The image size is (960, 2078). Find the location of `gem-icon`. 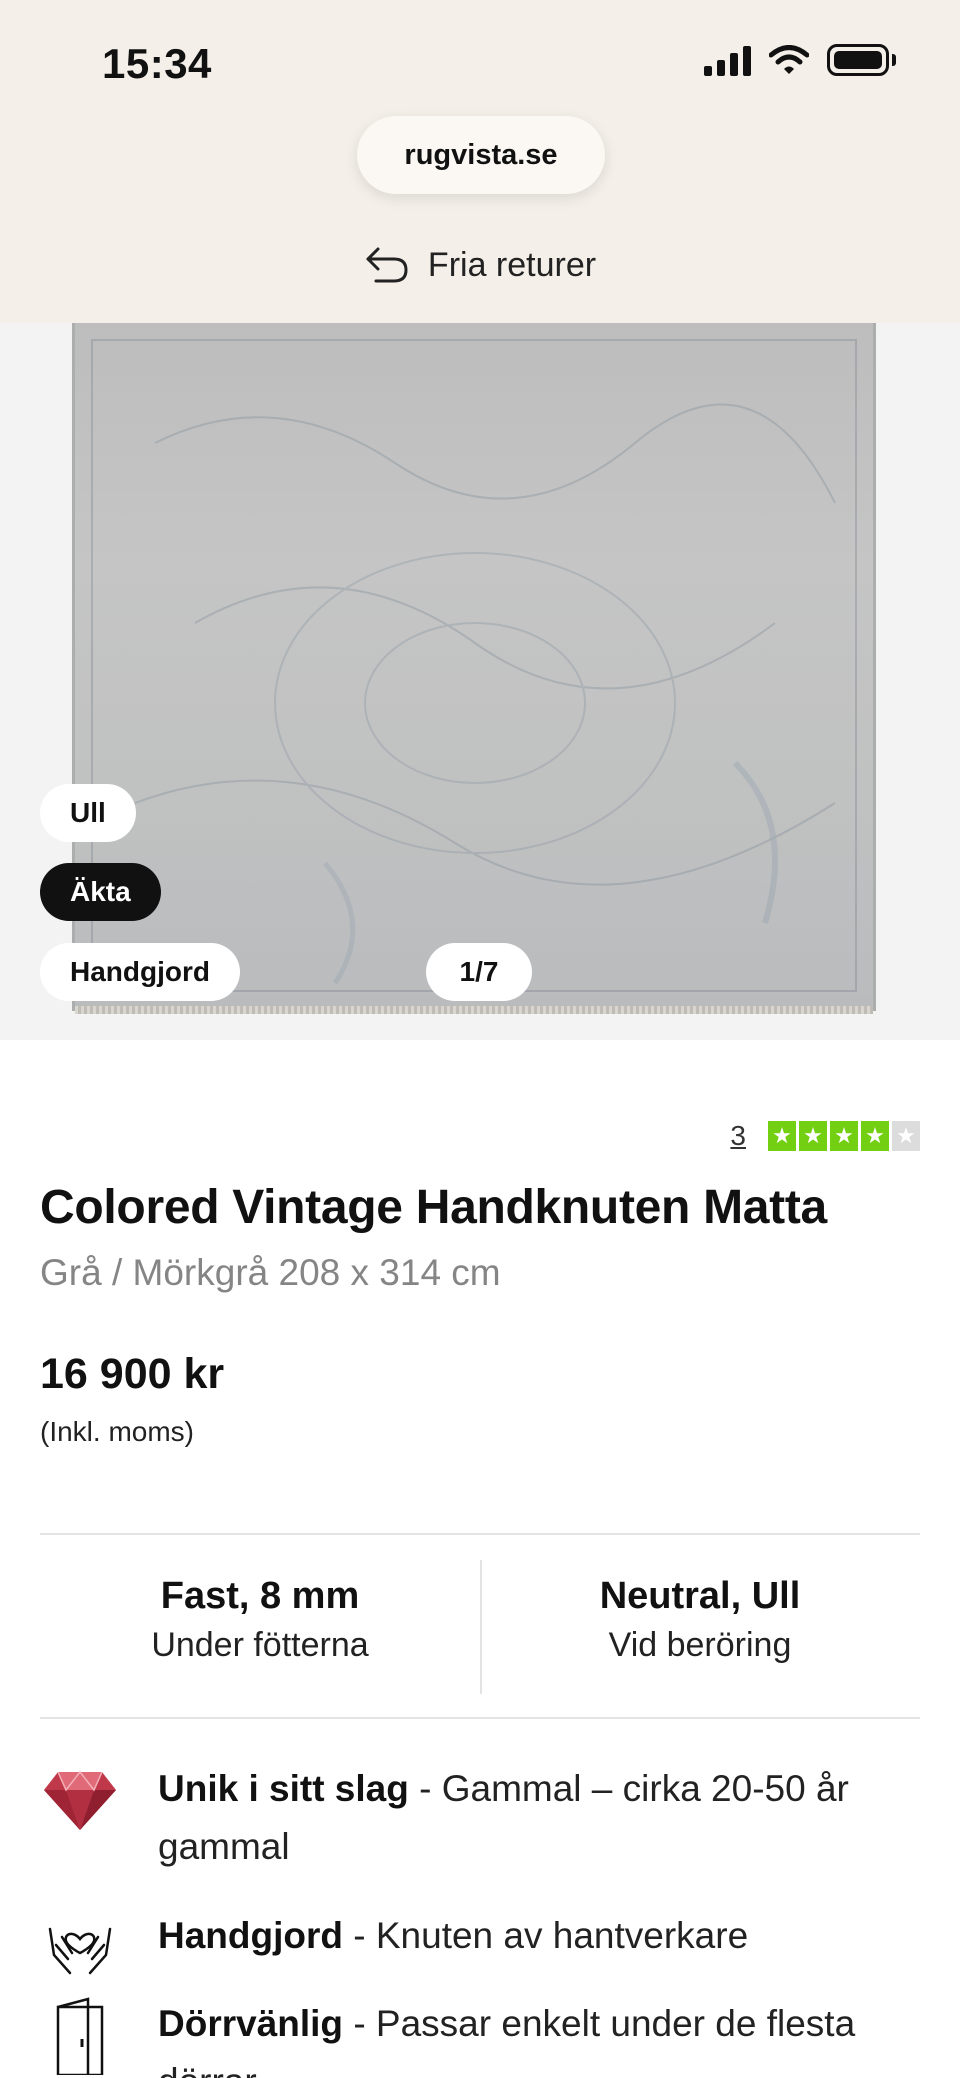

gem-icon is located at coordinates (80, 1800).